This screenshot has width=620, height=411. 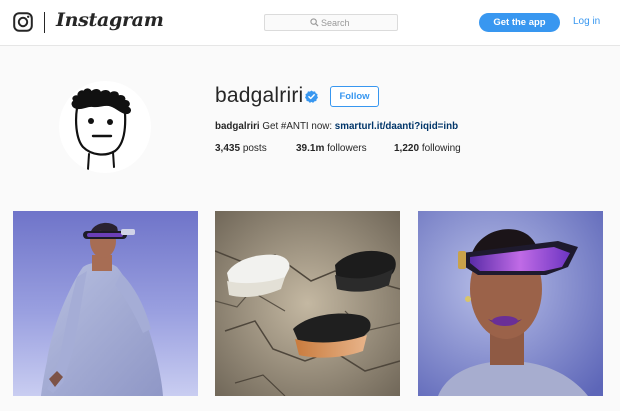 What do you see at coordinates (254, 148) in the screenshot?
I see `stat-posts-label: posts` at bounding box center [254, 148].